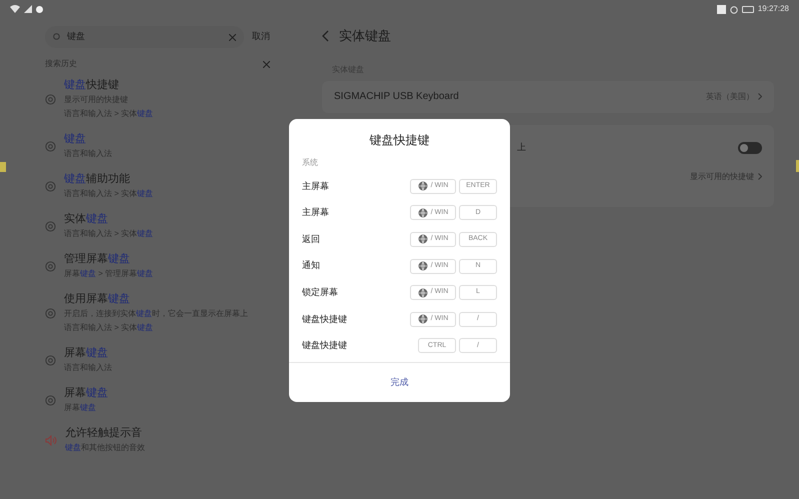 This screenshot has width=799, height=499. Describe the element at coordinates (92, 85) in the screenshot. I see `result-title: 键盘快捷键` at that location.